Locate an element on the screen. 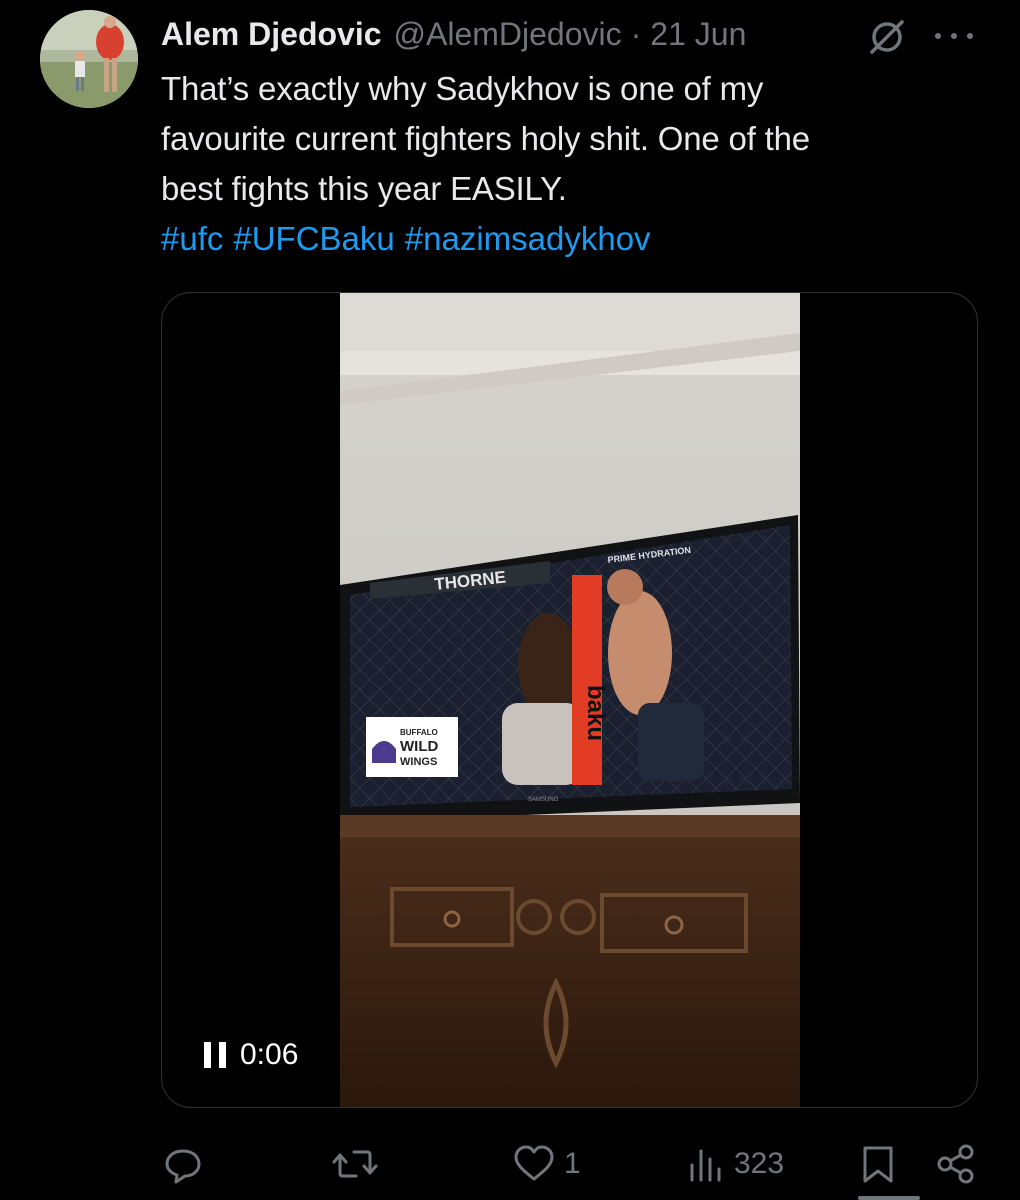 This screenshot has height=1200, width=1020. like-count: 1 is located at coordinates (572, 1163).